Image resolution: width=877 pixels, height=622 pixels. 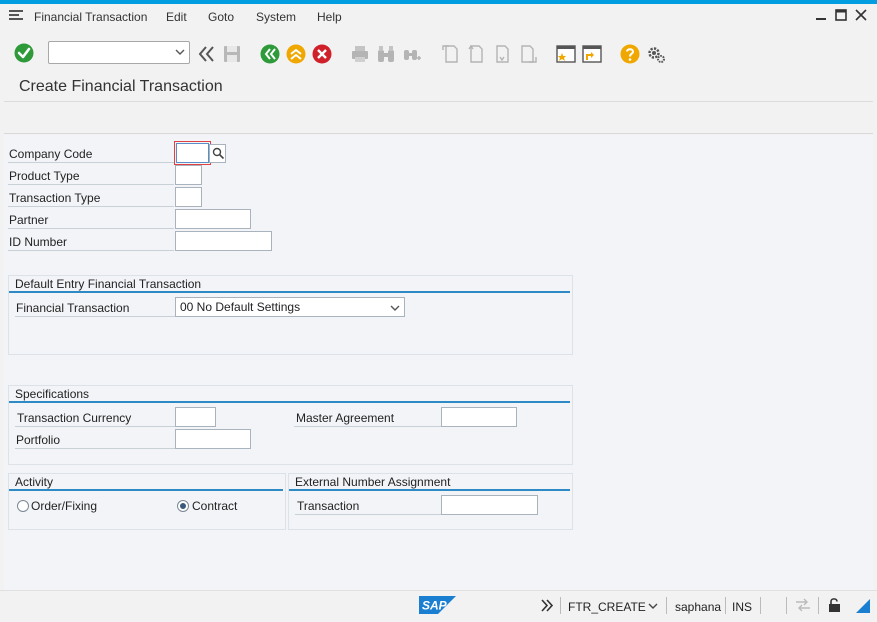 What do you see at coordinates (835, 605) in the screenshot?
I see `lock-icon` at bounding box center [835, 605].